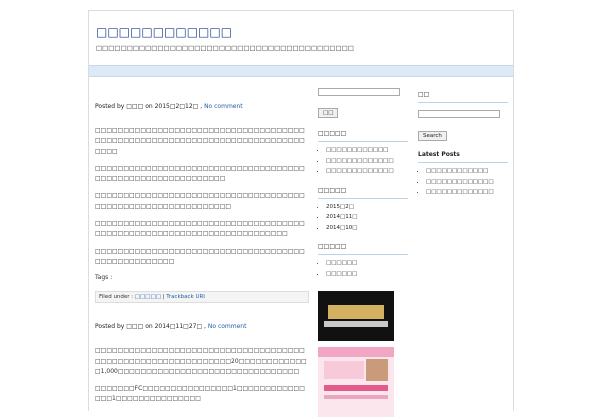  I want to click on post-date: 2014□11□27□, so click(178, 327).